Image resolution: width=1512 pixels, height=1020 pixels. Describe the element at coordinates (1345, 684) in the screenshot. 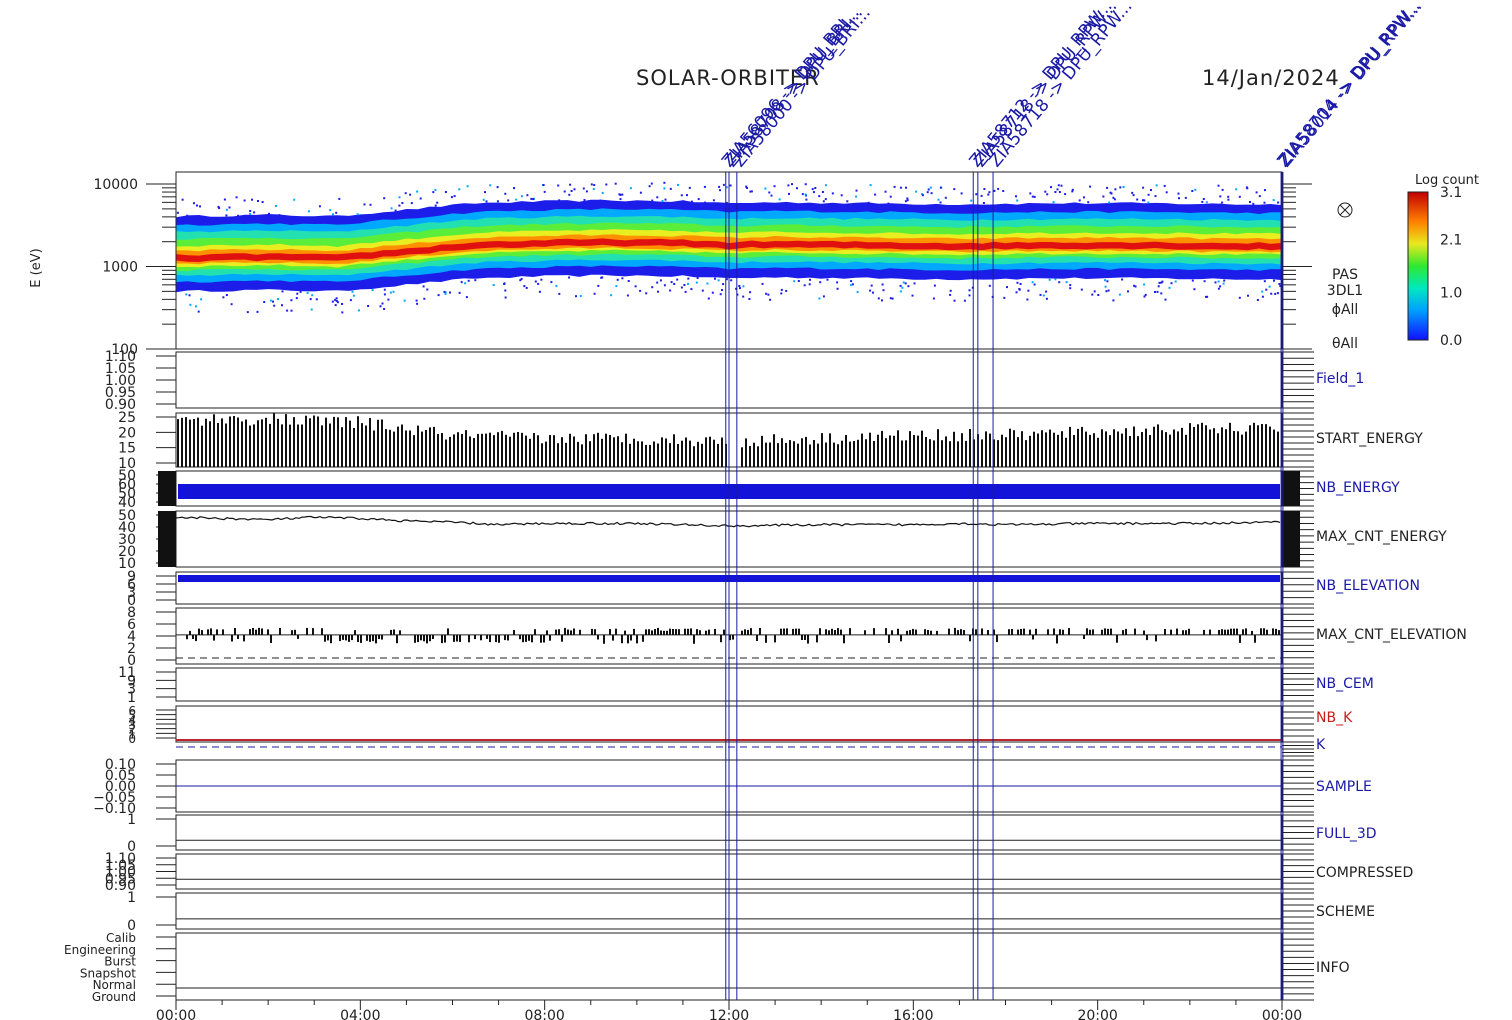

I see `panel-label-nb_cem: NB_CEM` at that location.